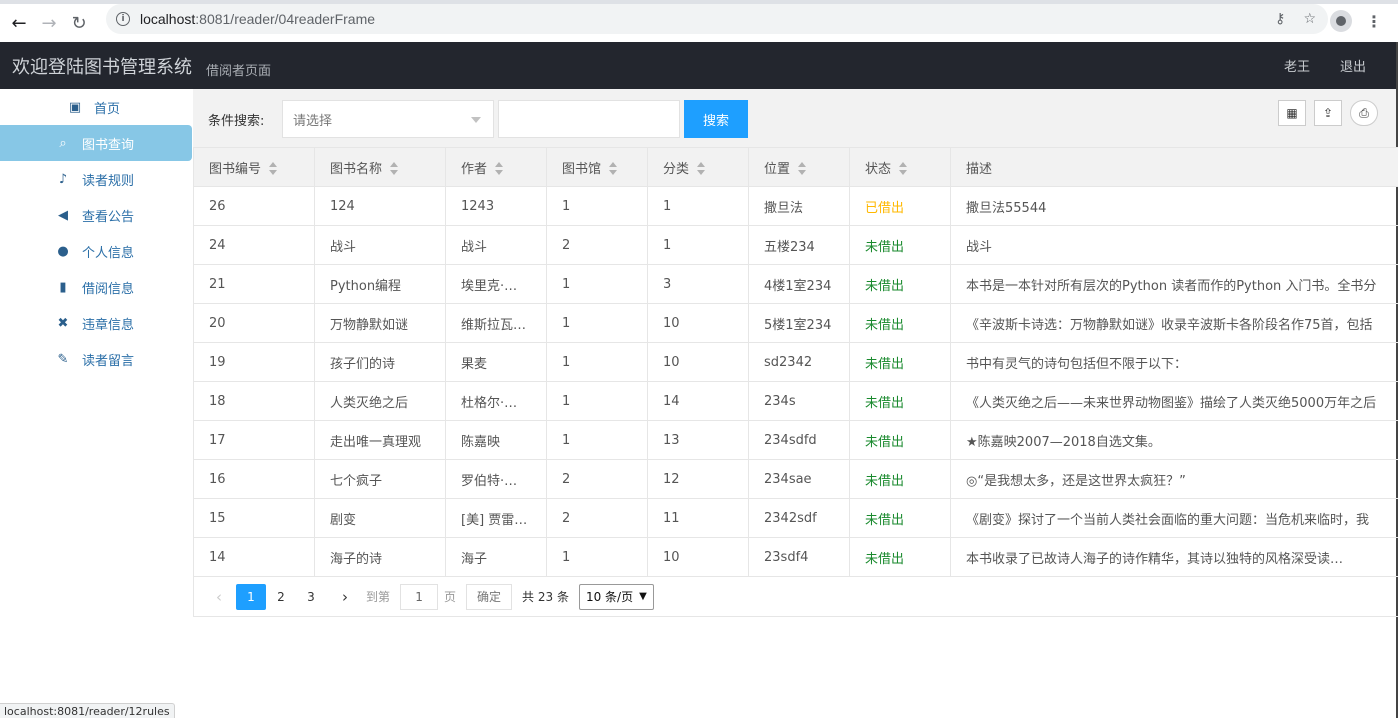 The image size is (1398, 718). Describe the element at coordinates (102, 67) in the screenshot. I see `app-title: 欢迎登陆图书管理系统` at that location.